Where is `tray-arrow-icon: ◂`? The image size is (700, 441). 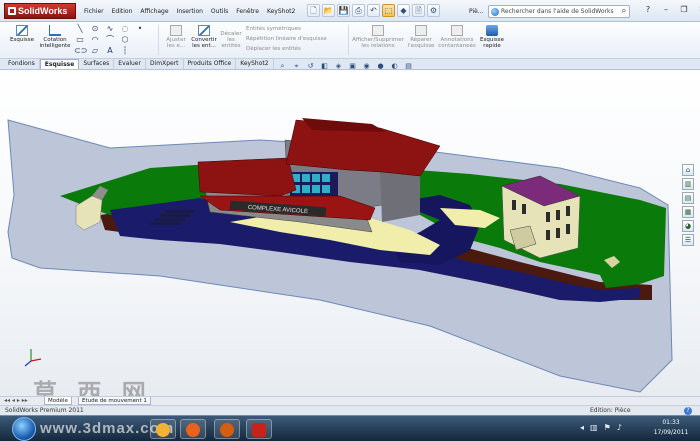
tray-arrow-icon: ◂ is located at coordinates (582, 428).